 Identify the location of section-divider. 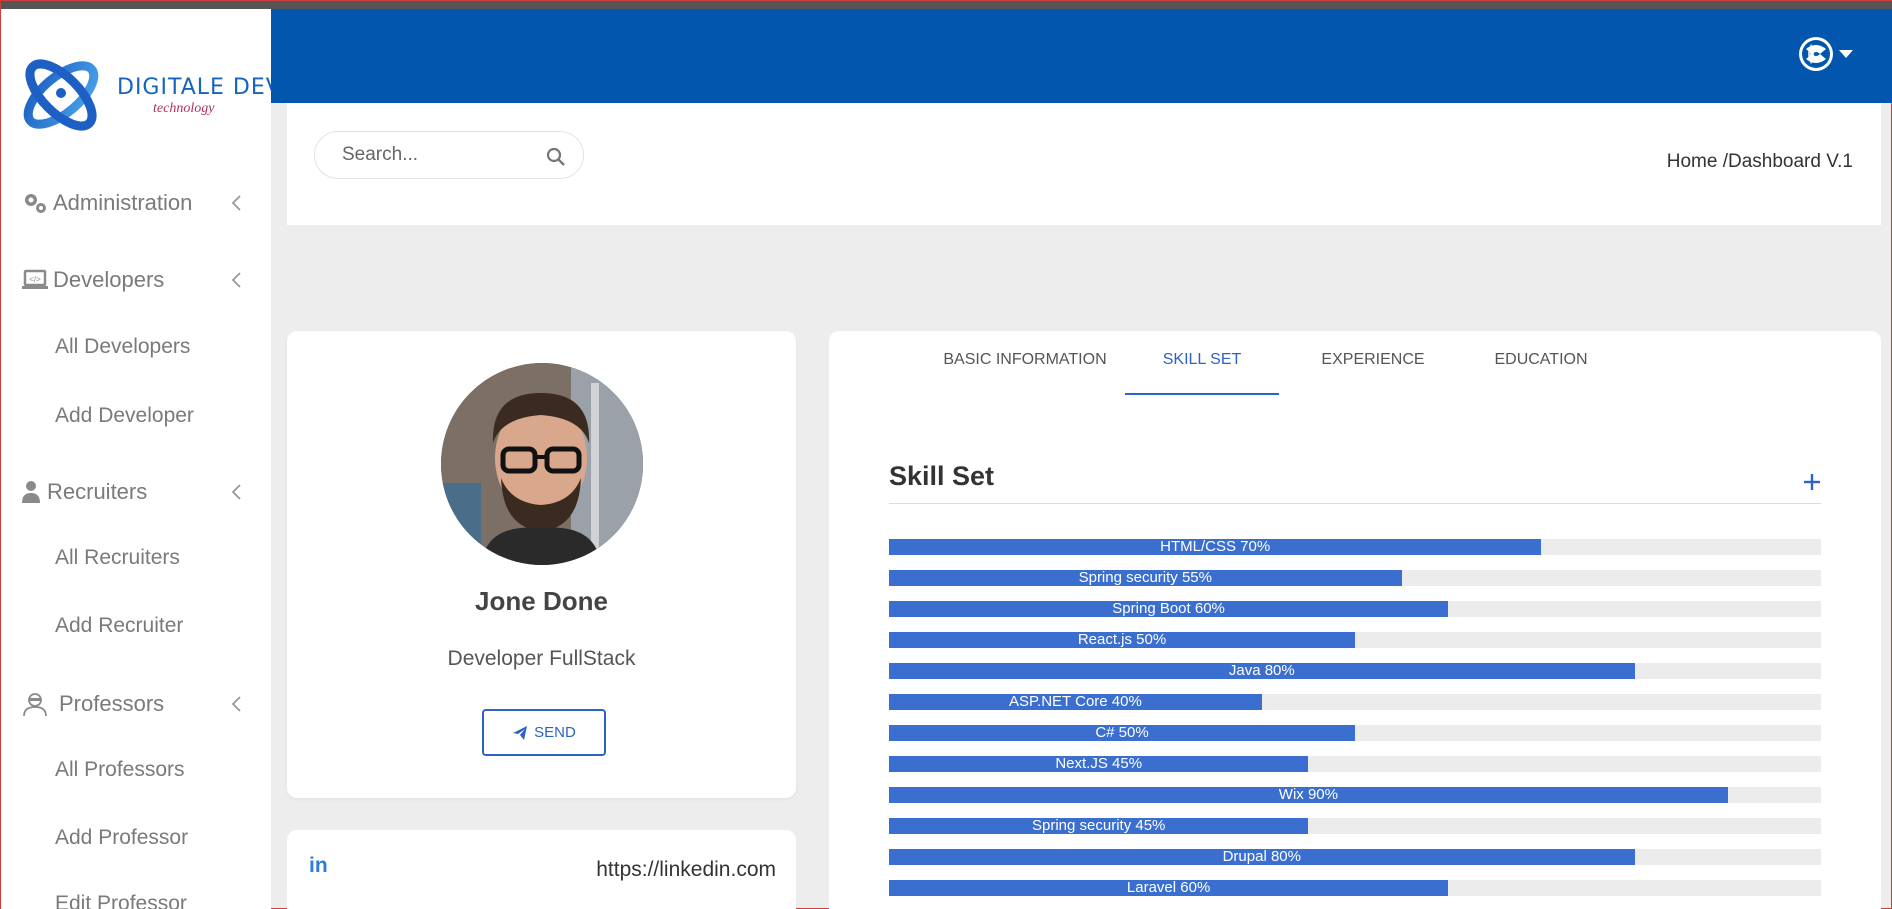
(1355, 503).